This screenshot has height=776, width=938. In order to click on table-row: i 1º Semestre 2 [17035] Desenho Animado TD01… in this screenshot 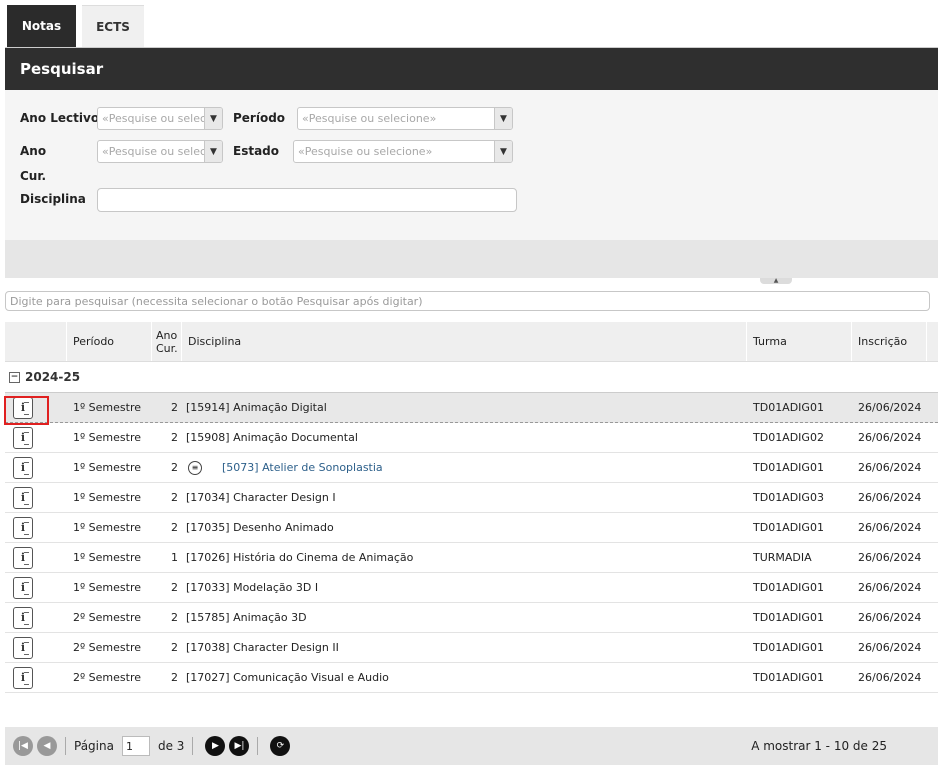, I will do `click(471, 528)`.